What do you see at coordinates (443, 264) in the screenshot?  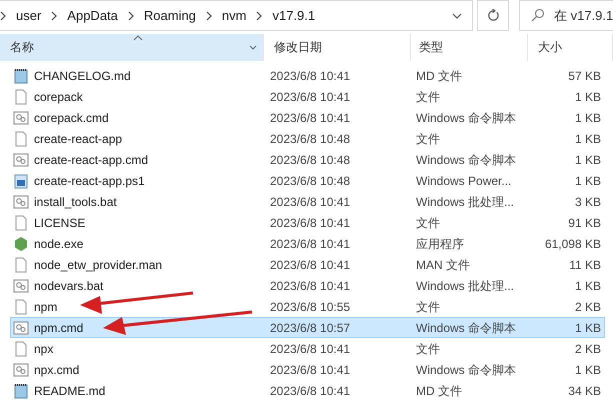 I see `type-cell-text: MAN 文件` at bounding box center [443, 264].